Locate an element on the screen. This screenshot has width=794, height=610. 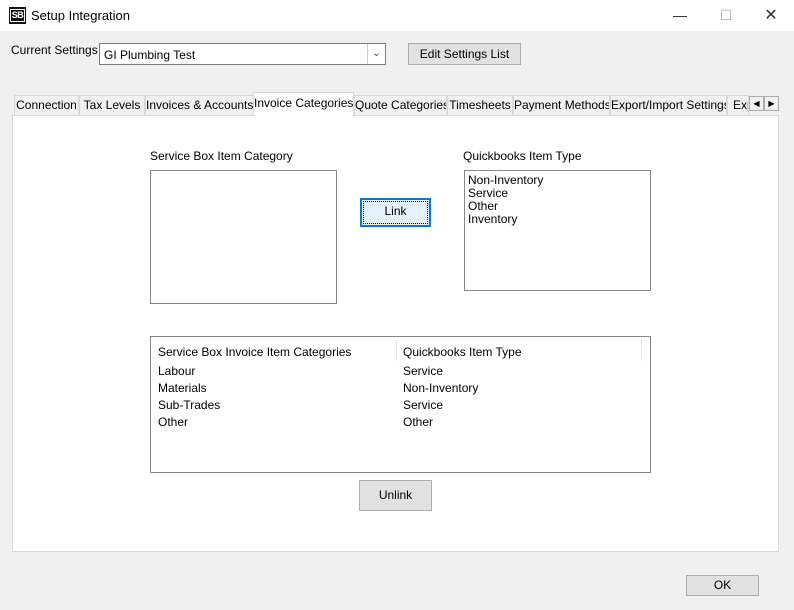
table-row-category: Materials is located at coordinates (182, 388).